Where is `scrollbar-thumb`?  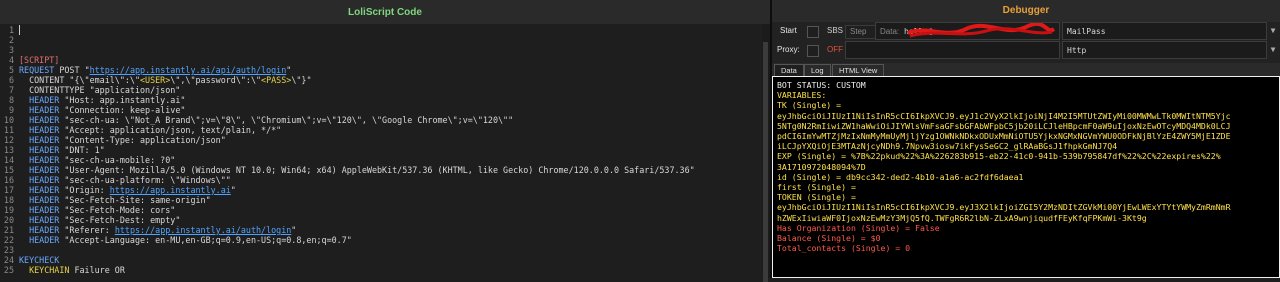 scrollbar-thumb is located at coordinates (765, 162).